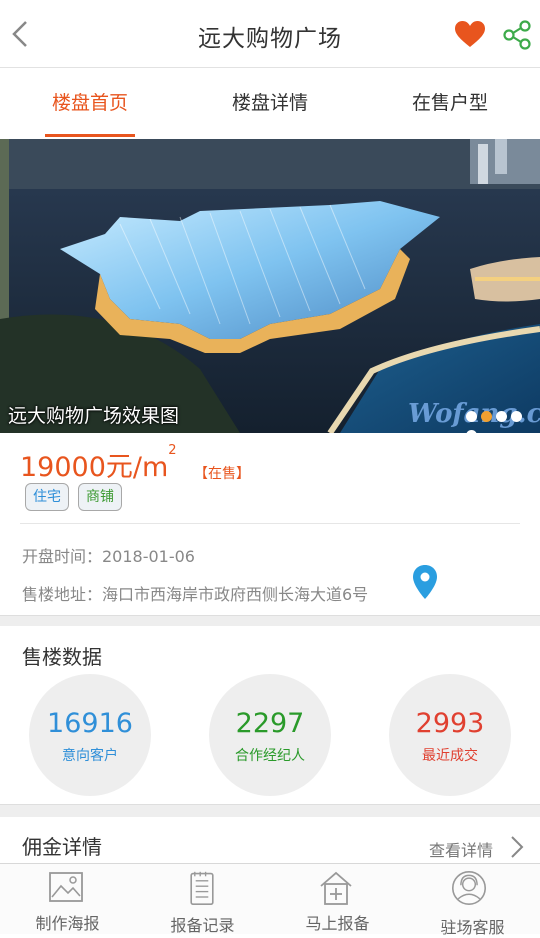 The width and height of the screenshot is (540, 938). What do you see at coordinates (337, 923) in the screenshot?
I see `tabbar-label: 马上报备` at bounding box center [337, 923].